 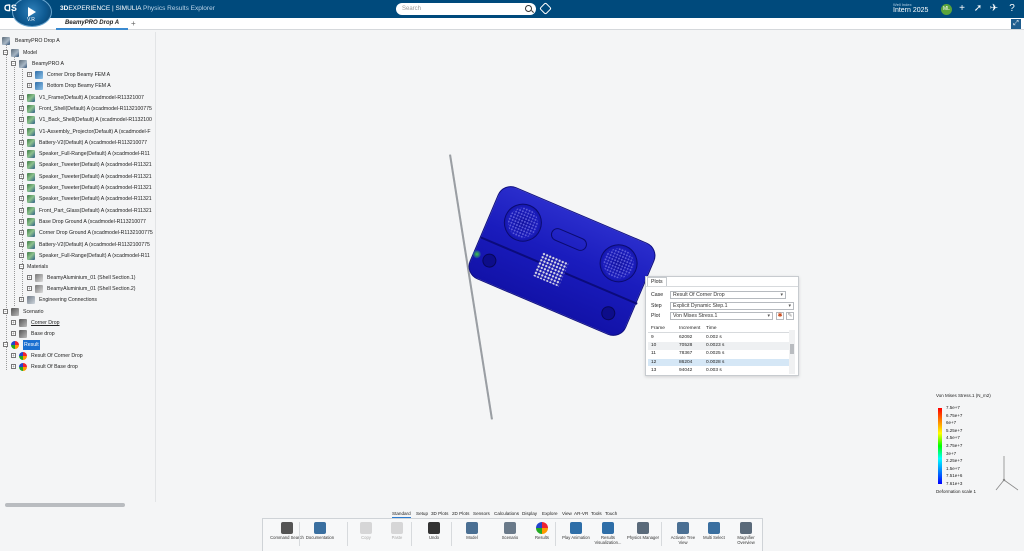 What do you see at coordinates (506, 514) in the screenshot?
I see `ribbon-tab-calculations: Calculations` at bounding box center [506, 514].